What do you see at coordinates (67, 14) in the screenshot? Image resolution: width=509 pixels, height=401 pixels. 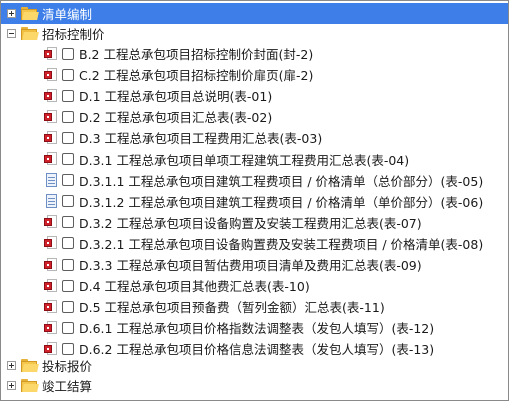 I see `tree-node-label: 清单编制` at bounding box center [67, 14].